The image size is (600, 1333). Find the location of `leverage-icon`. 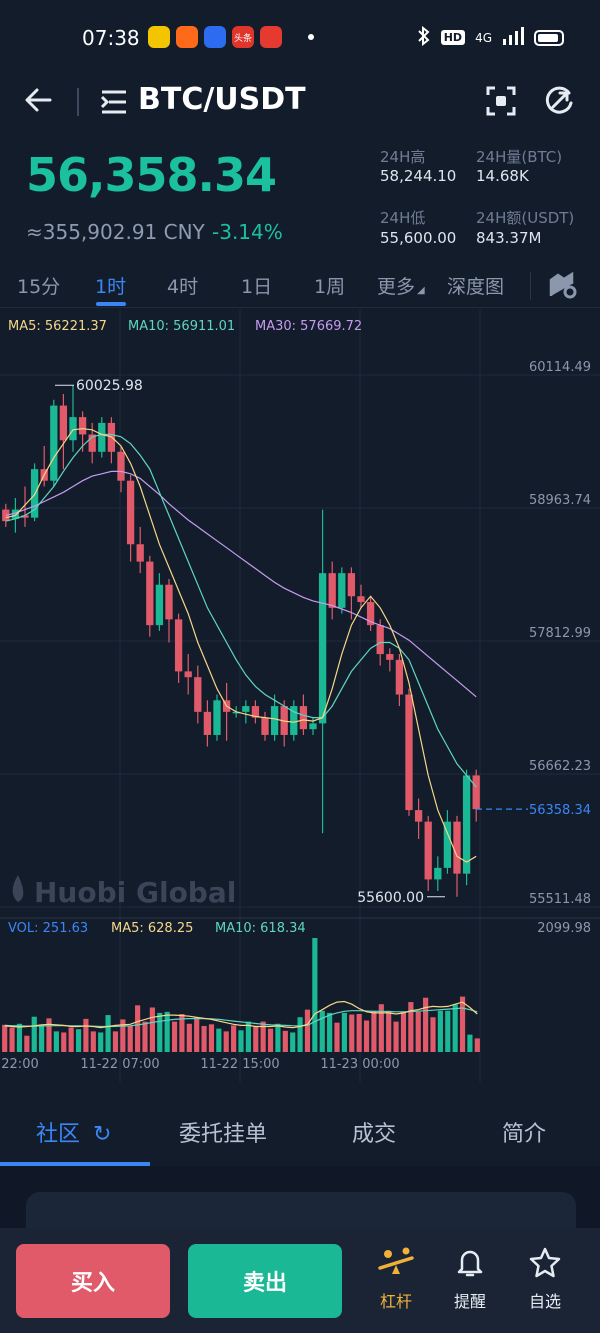

leverage-icon is located at coordinates (396, 1264).